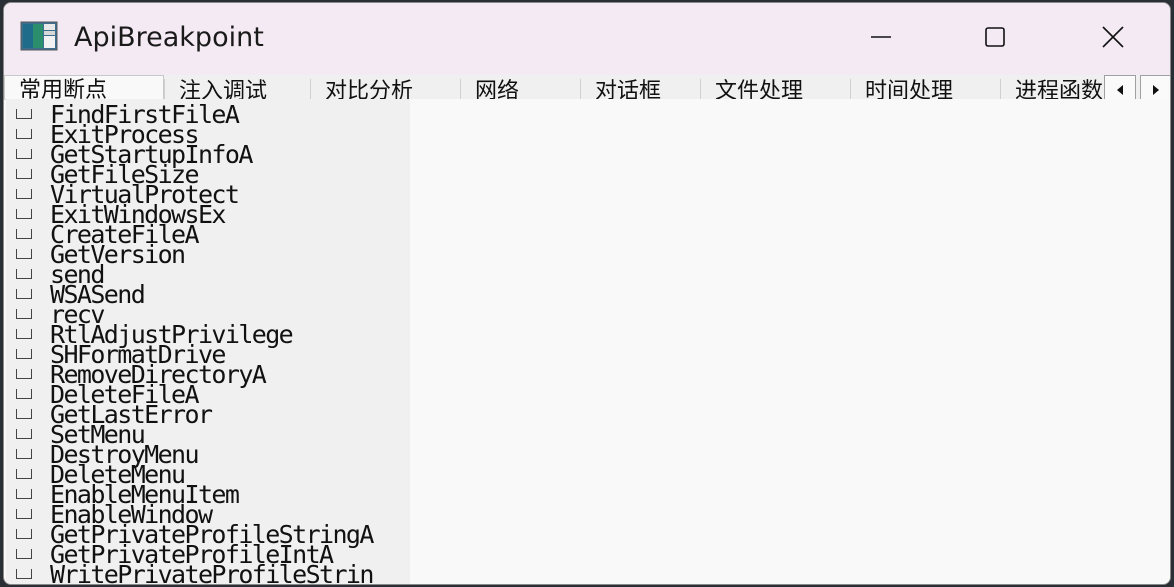 Image resolution: width=1174 pixels, height=587 pixels. Describe the element at coordinates (1120, 90) in the screenshot. I see `chevron-left-icon` at that location.